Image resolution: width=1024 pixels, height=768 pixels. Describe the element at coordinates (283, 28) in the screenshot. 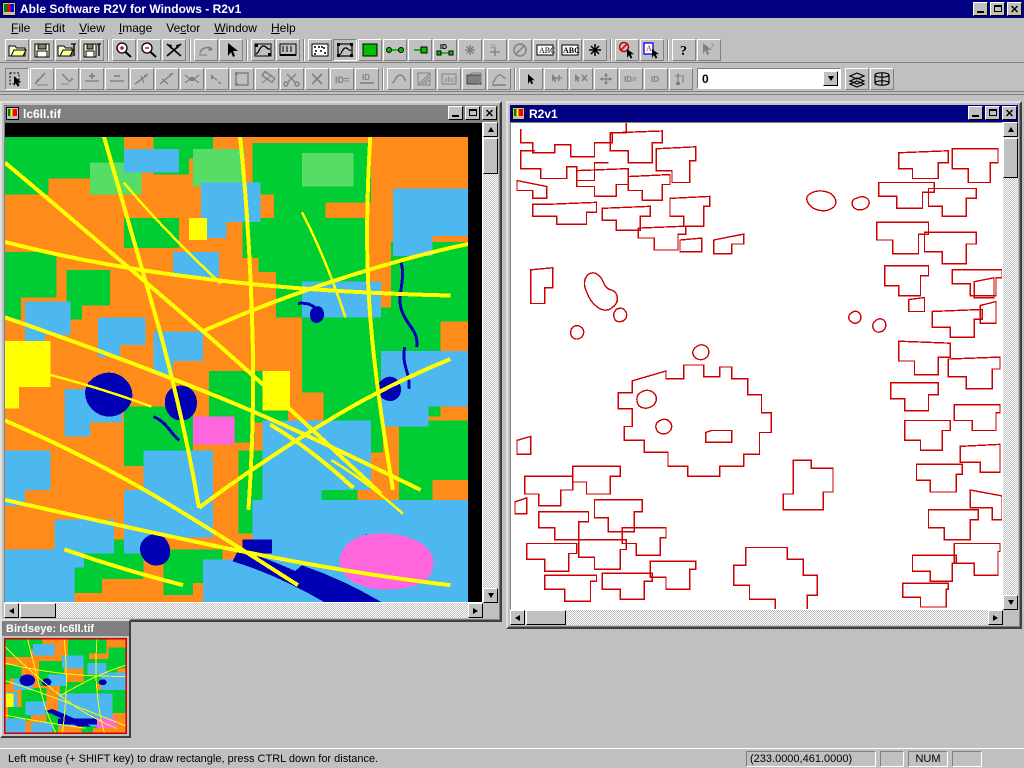

I see `menu-help: Help` at that location.